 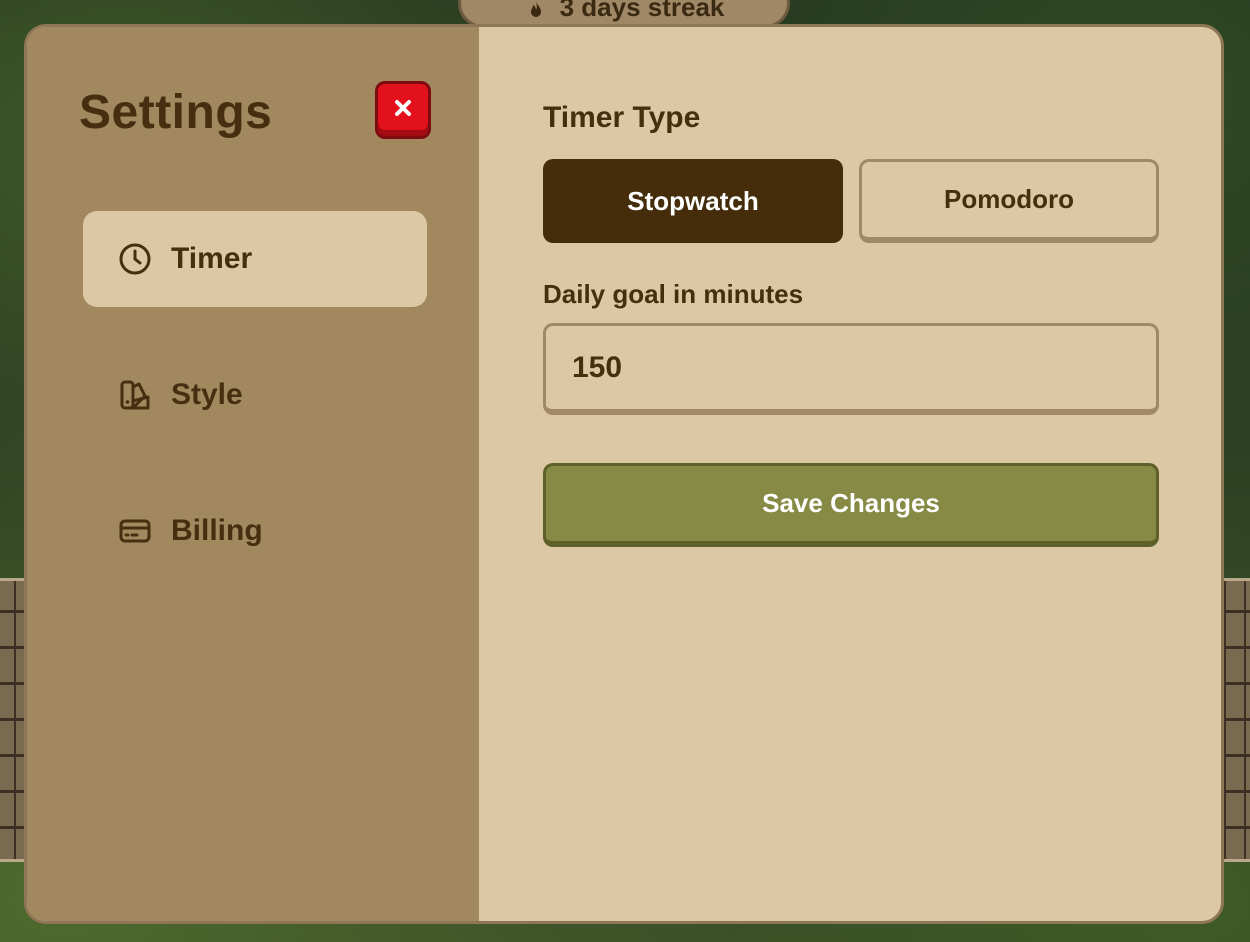 What do you see at coordinates (176, 112) in the screenshot?
I see `settings-title: Settings` at bounding box center [176, 112].